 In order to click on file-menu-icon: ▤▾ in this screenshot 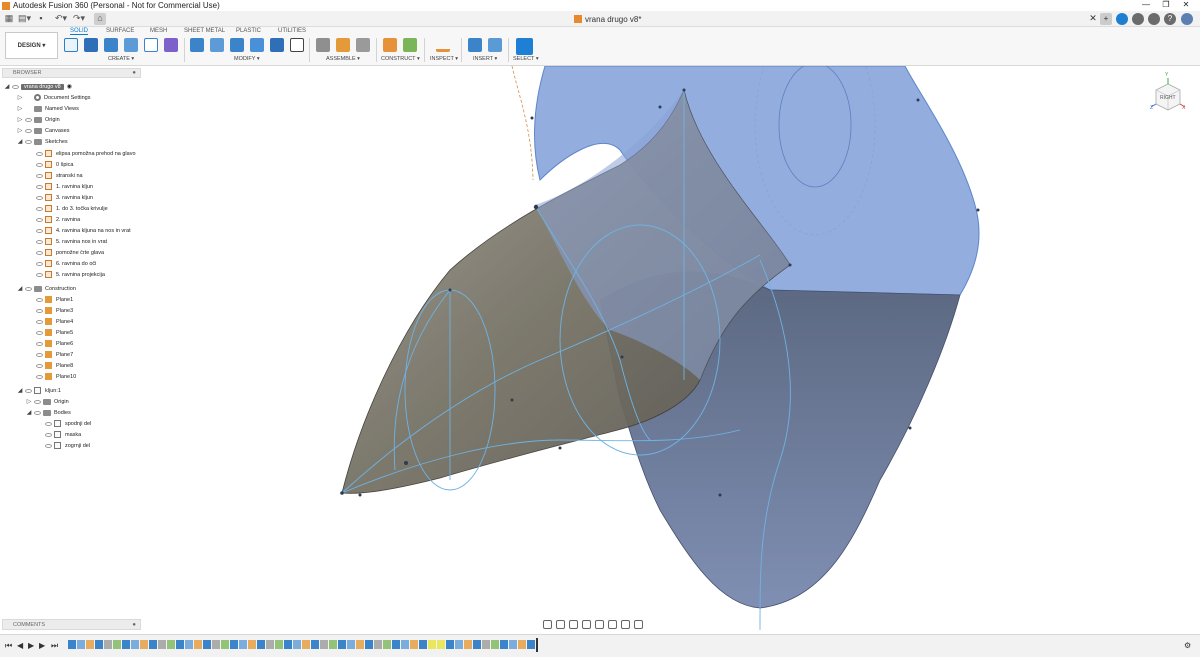, I will do `click(24, 19)`.